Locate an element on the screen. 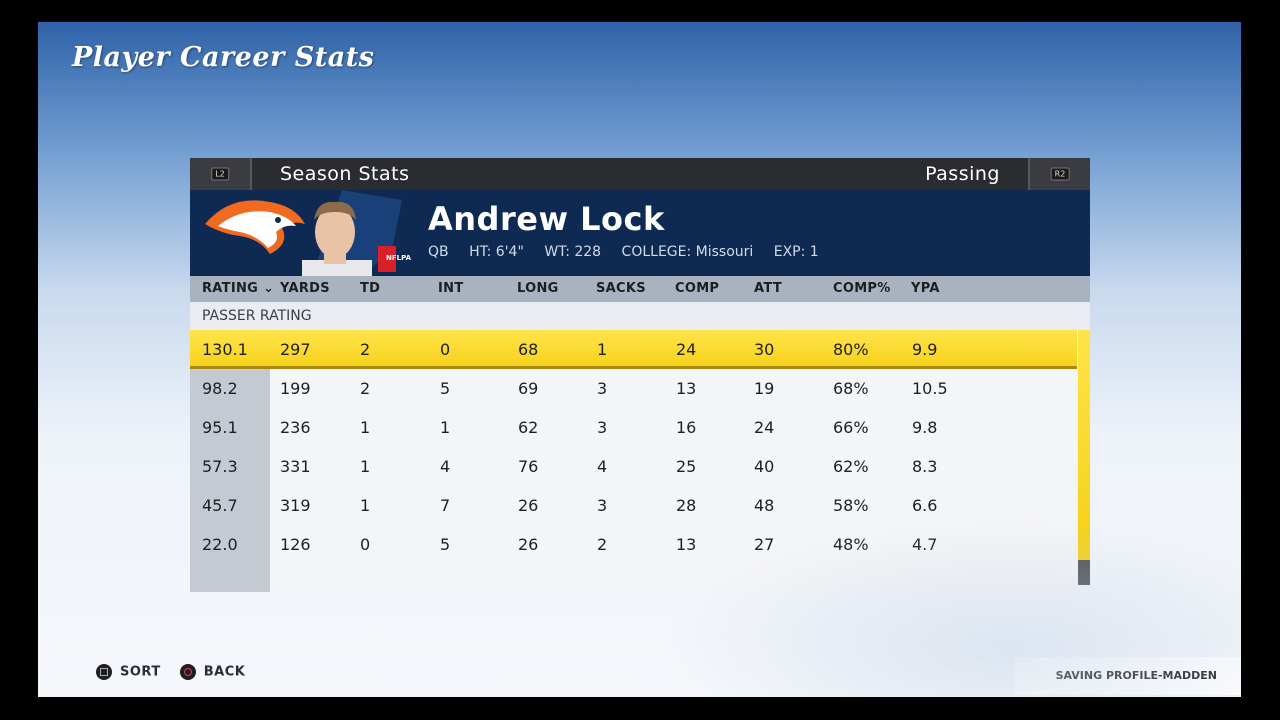 The height and width of the screenshot is (720, 1280). cell-ypa: 9.9 is located at coordinates (925, 349).